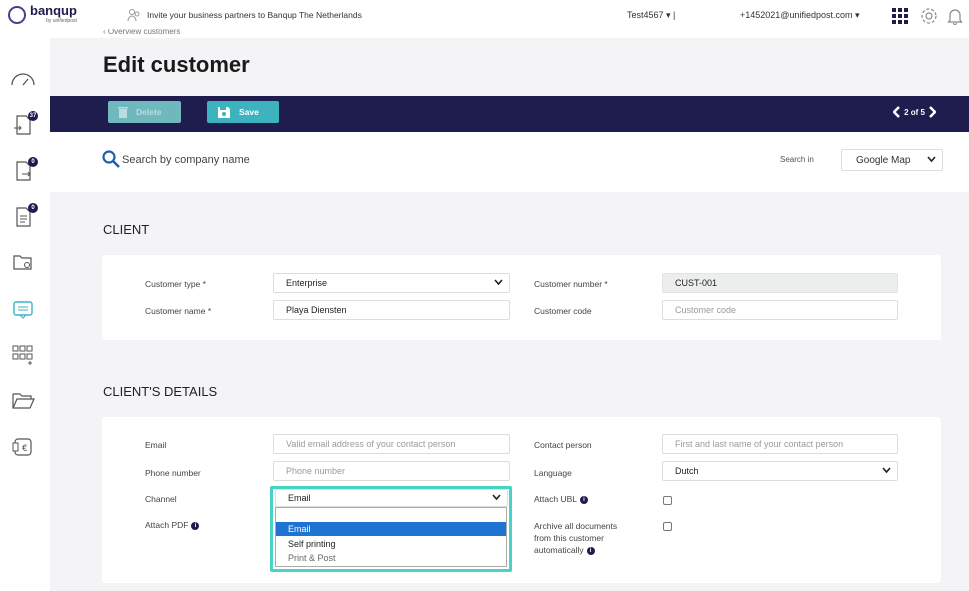 The width and height of the screenshot is (969, 591). Describe the element at coordinates (509, 114) in the screenshot. I see `action-bar: Delete Save 2 of 5` at that location.